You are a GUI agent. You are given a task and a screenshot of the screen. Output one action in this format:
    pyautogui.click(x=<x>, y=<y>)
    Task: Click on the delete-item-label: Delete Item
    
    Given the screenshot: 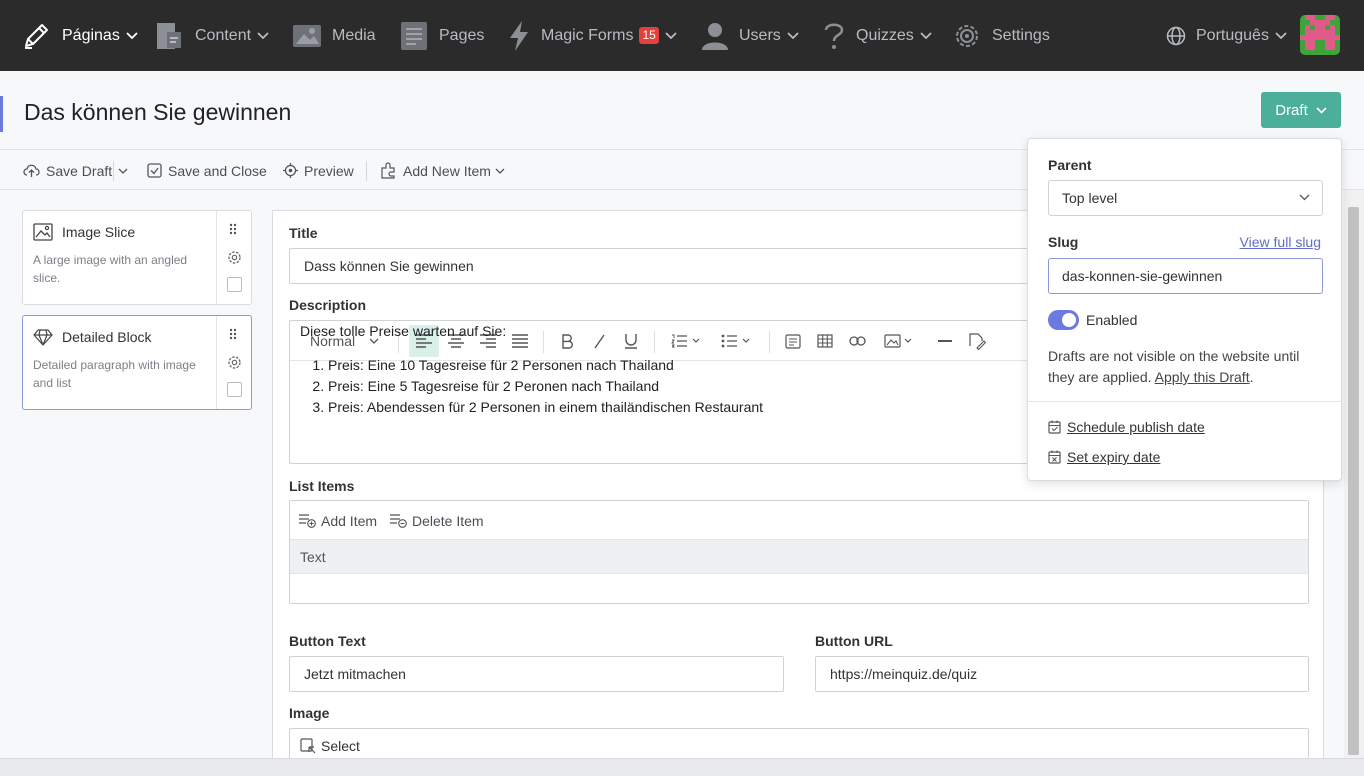 What is the action you would take?
    pyautogui.click(x=448, y=520)
    